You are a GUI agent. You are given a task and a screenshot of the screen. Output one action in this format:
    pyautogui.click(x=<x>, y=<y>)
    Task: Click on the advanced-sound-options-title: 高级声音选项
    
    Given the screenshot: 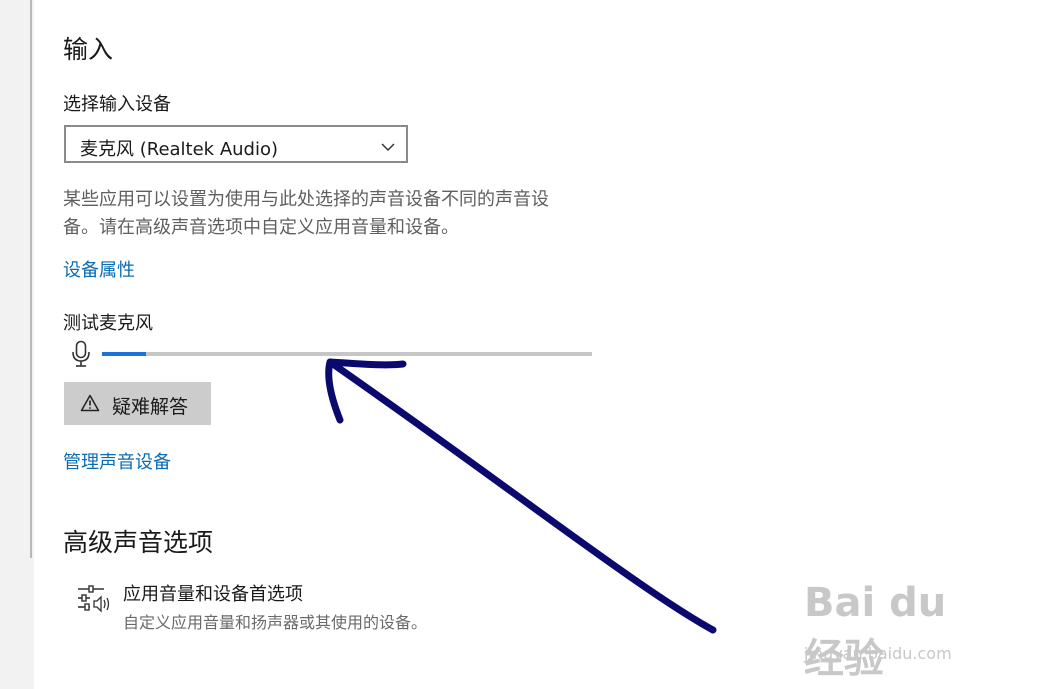 What is the action you would take?
    pyautogui.click(x=138, y=542)
    